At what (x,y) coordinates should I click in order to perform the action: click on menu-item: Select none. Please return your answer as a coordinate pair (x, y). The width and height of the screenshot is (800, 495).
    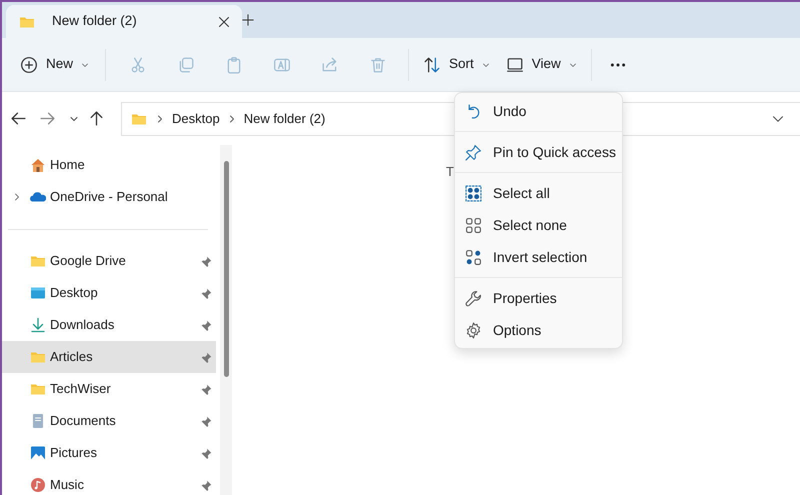
    Looking at the image, I should click on (538, 225).